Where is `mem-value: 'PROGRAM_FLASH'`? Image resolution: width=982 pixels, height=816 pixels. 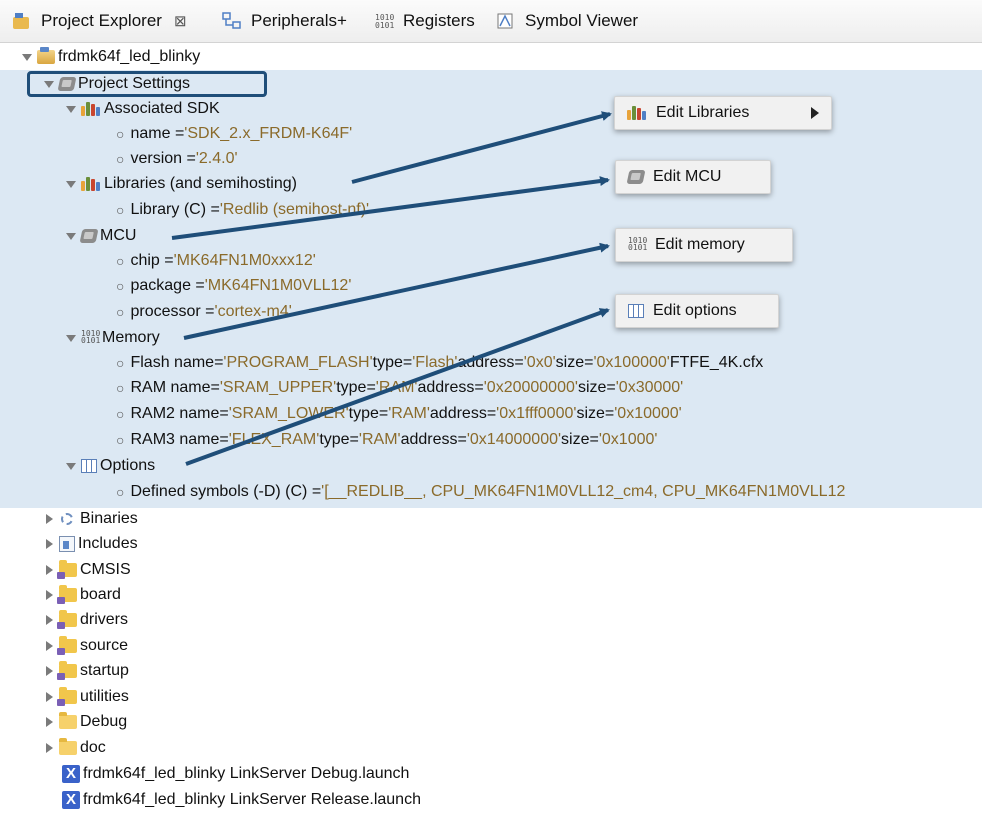
mem-value: 'PROGRAM_FLASH' is located at coordinates (298, 362).